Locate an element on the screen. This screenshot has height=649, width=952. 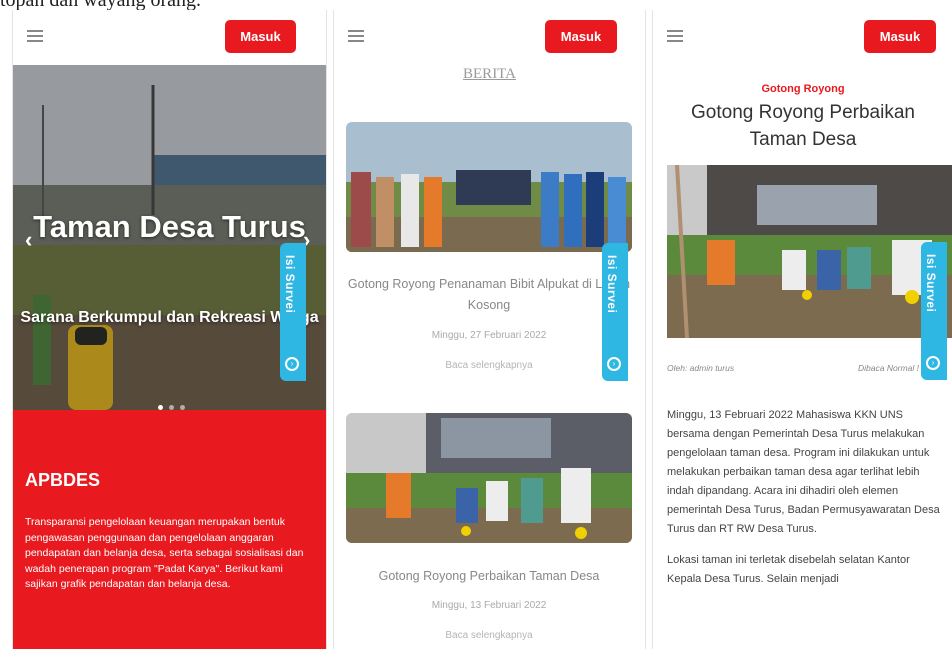
chevron-left-icon: ‹ is located at coordinates (28, 240).